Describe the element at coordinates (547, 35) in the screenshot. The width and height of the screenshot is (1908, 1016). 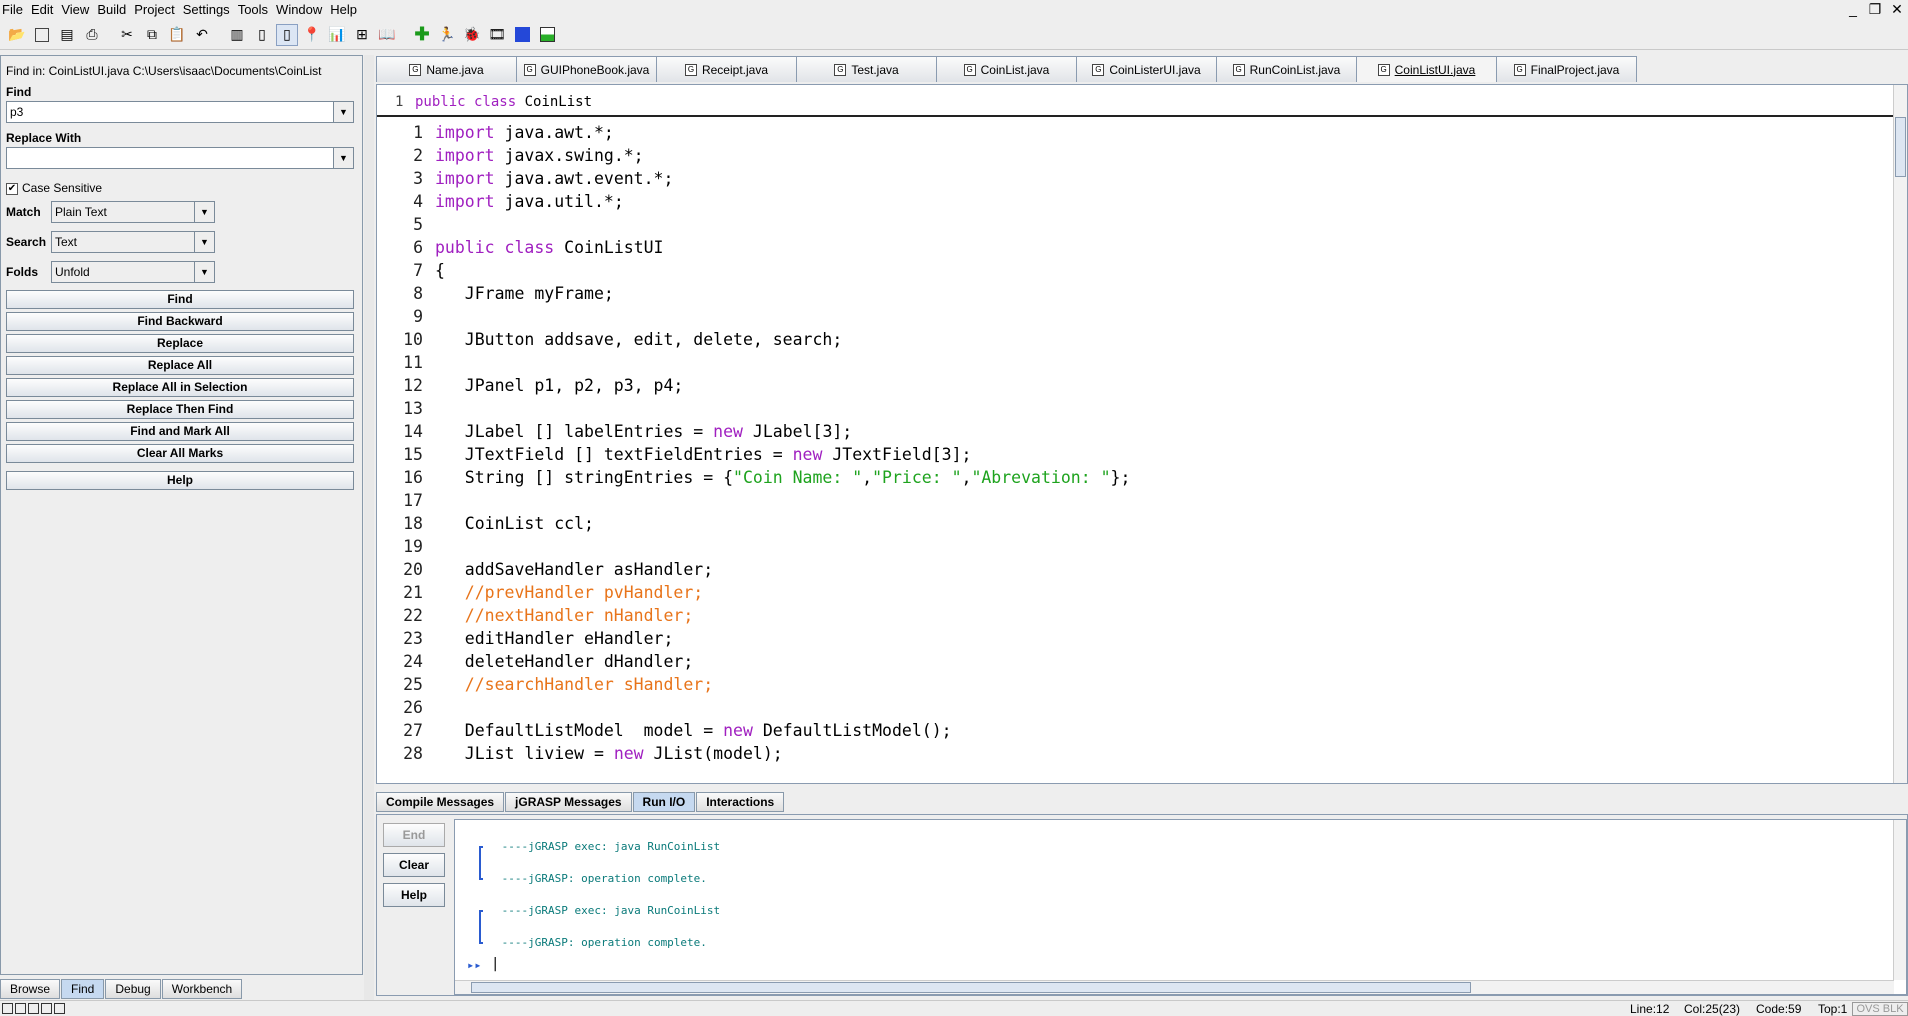
I see `workbench-icon` at that location.